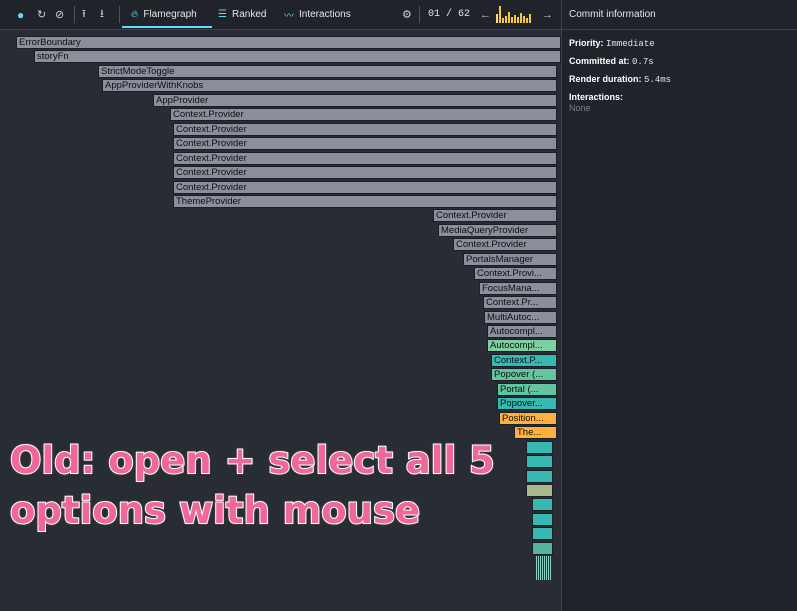 The height and width of the screenshot is (611, 797). I want to click on tab-ranked-label: Ranked, so click(249, 14).